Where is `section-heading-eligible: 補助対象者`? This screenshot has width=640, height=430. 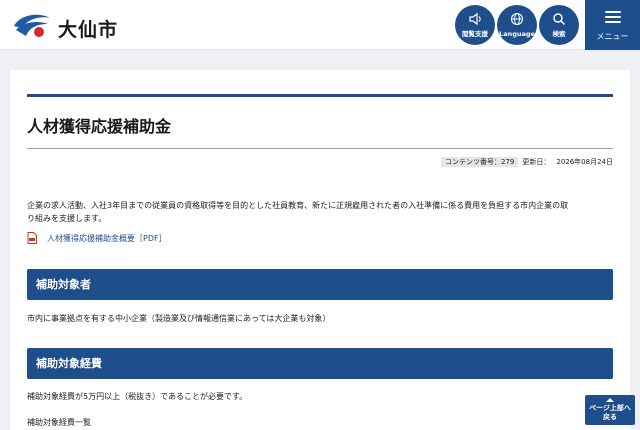 section-heading-eligible: 補助対象者 is located at coordinates (320, 284).